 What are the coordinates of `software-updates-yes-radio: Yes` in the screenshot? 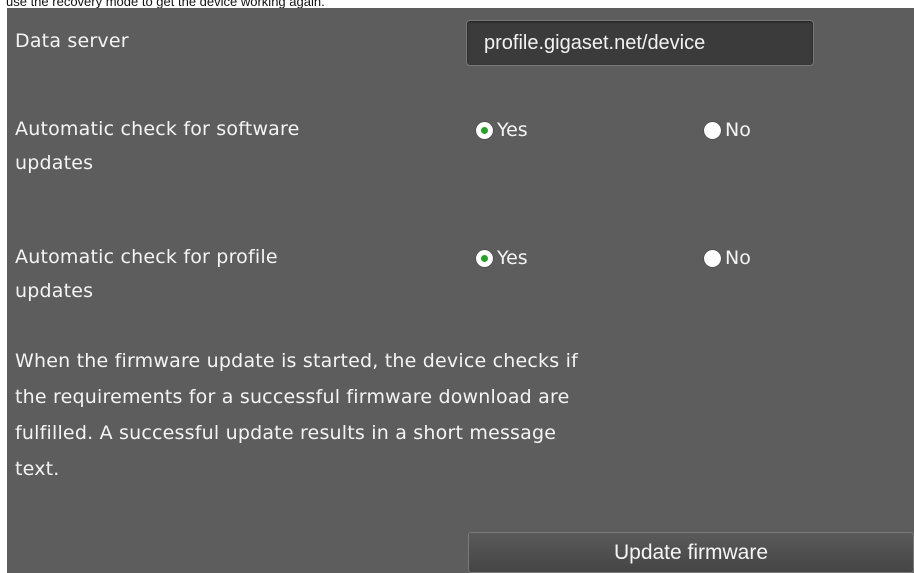 It's located at (502, 130).